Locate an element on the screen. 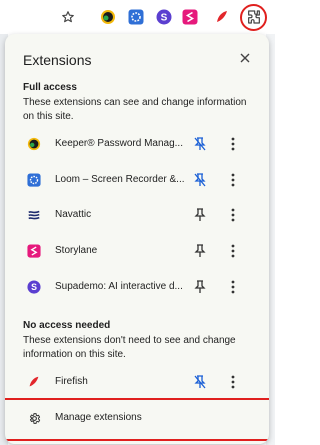 The height and width of the screenshot is (445, 320). extension-row-navattic: Navattic is located at coordinates (137, 215).